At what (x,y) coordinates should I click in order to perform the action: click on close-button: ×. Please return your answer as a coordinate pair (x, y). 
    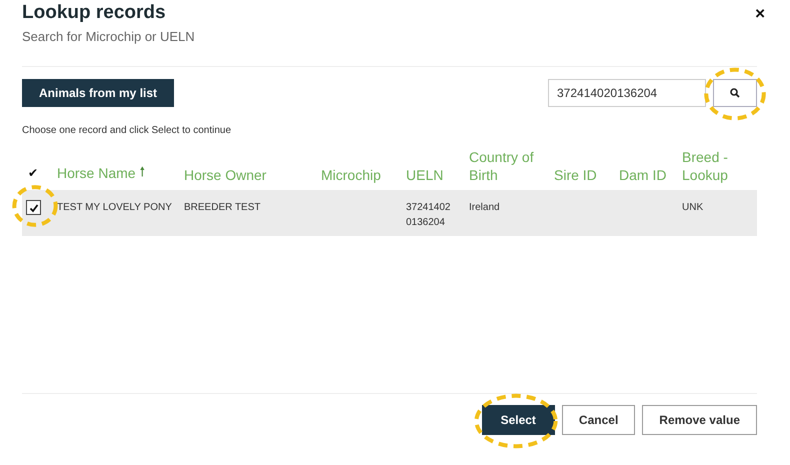
    Looking at the image, I should click on (760, 14).